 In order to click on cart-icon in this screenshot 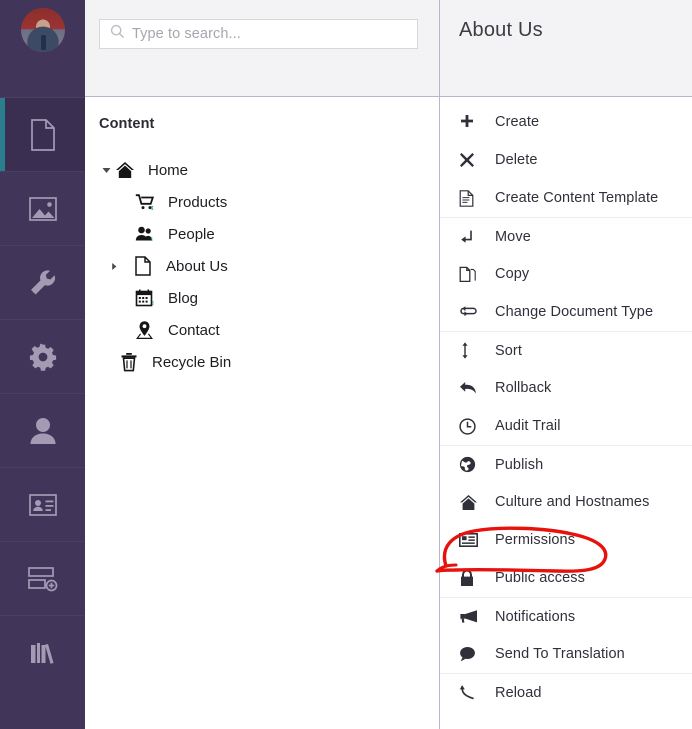, I will do `click(145, 202)`.